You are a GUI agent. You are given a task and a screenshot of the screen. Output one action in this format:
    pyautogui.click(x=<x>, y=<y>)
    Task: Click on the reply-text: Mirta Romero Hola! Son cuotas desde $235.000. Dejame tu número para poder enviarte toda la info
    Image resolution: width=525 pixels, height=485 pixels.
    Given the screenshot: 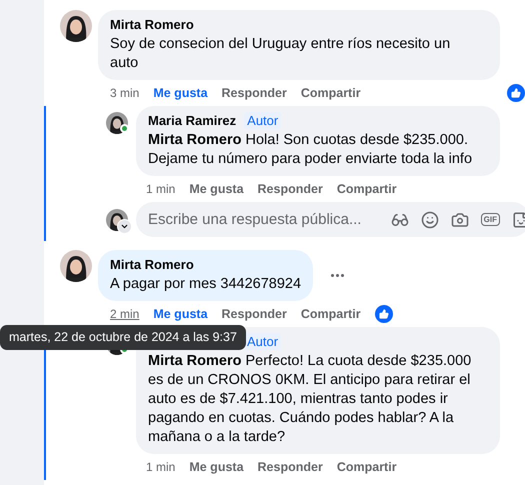 What is the action you would take?
    pyautogui.click(x=311, y=150)
    